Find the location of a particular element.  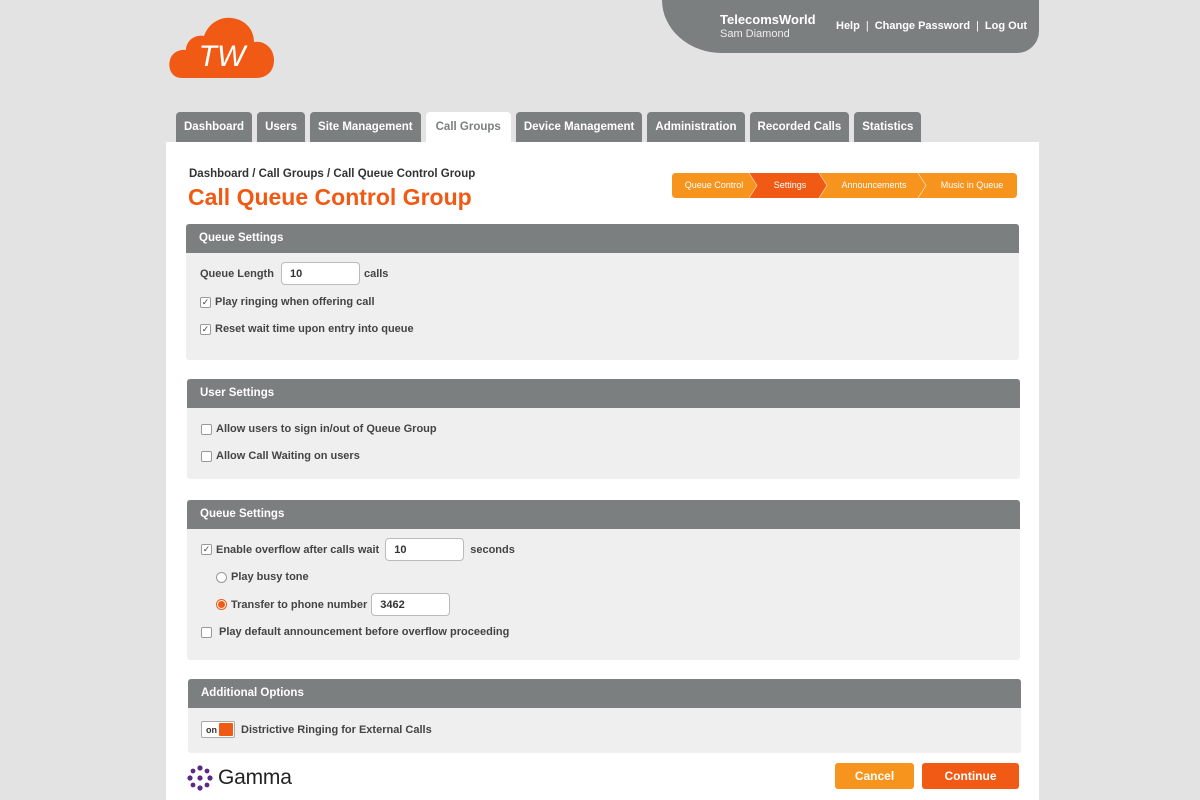

continue-button: Continue is located at coordinates (970, 776).